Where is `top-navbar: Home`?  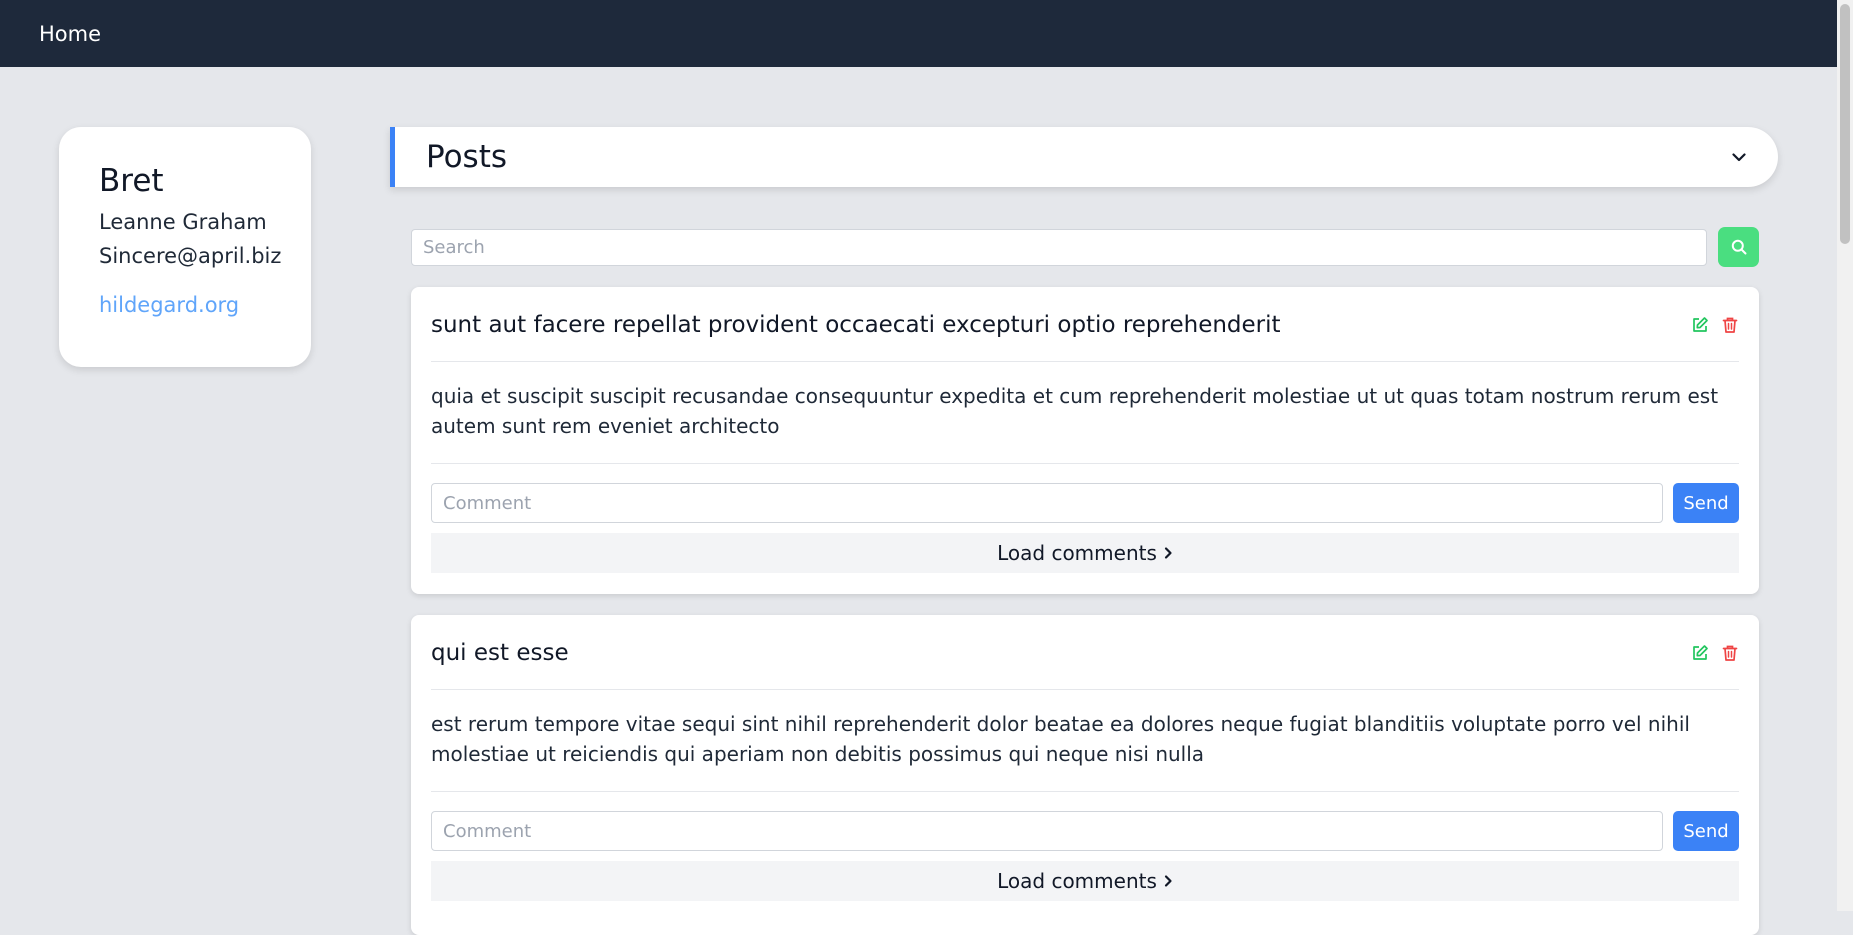 top-navbar: Home is located at coordinates (918, 33).